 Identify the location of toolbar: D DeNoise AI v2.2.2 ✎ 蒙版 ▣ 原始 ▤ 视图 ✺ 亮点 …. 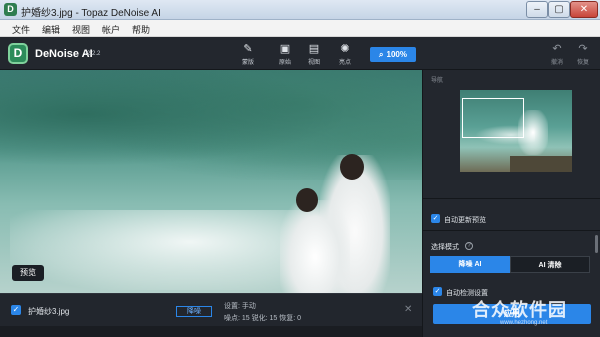
(300, 53).